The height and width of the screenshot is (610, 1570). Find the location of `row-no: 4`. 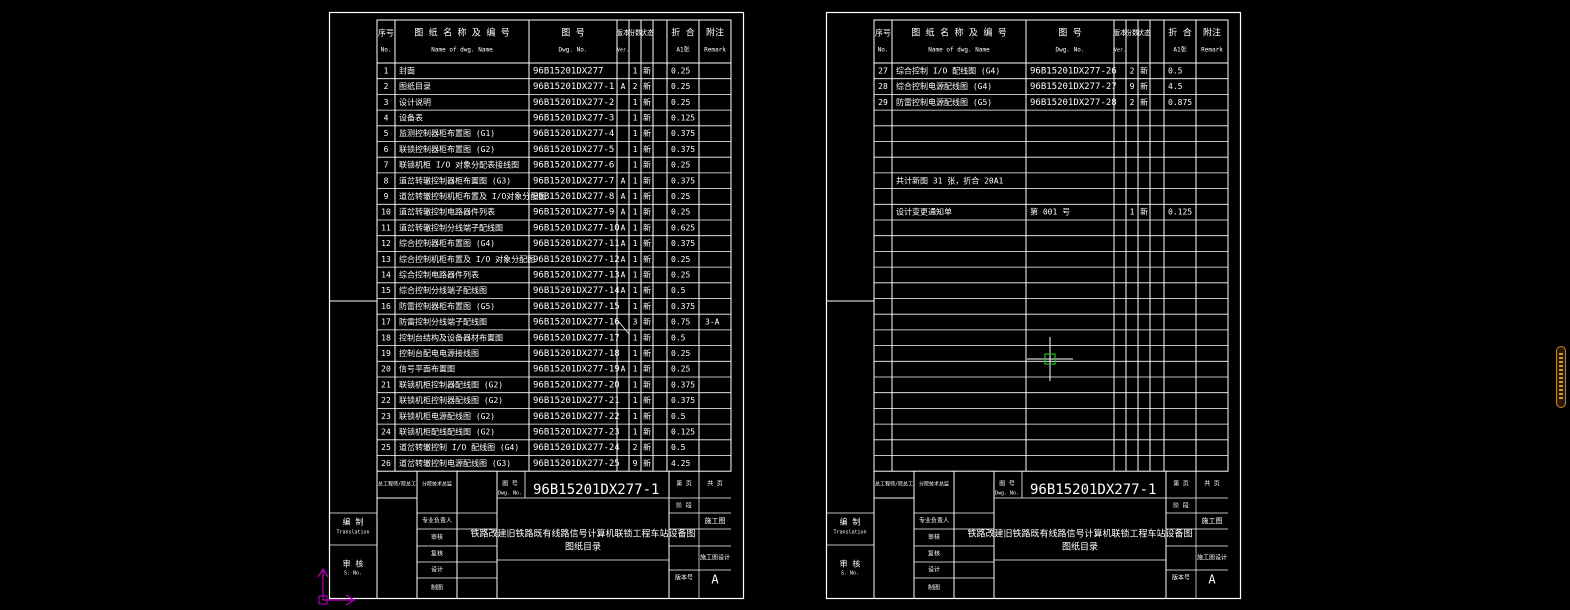

row-no: 4 is located at coordinates (386, 117).